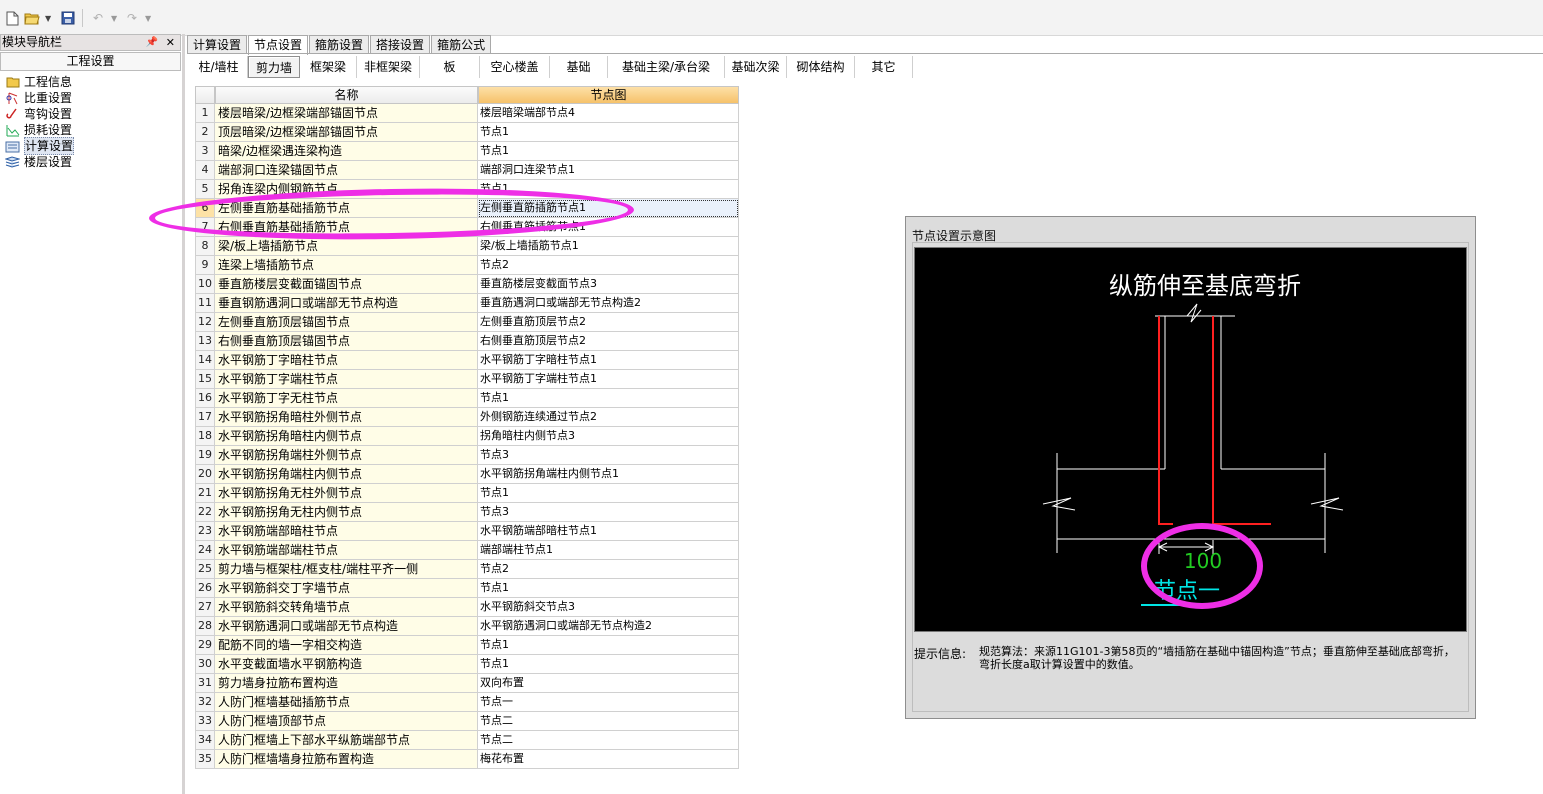 This screenshot has width=1543, height=794. Describe the element at coordinates (608, 208) in the screenshot. I see `row-node-select: 左侧垂直筋插筋节点1` at that location.